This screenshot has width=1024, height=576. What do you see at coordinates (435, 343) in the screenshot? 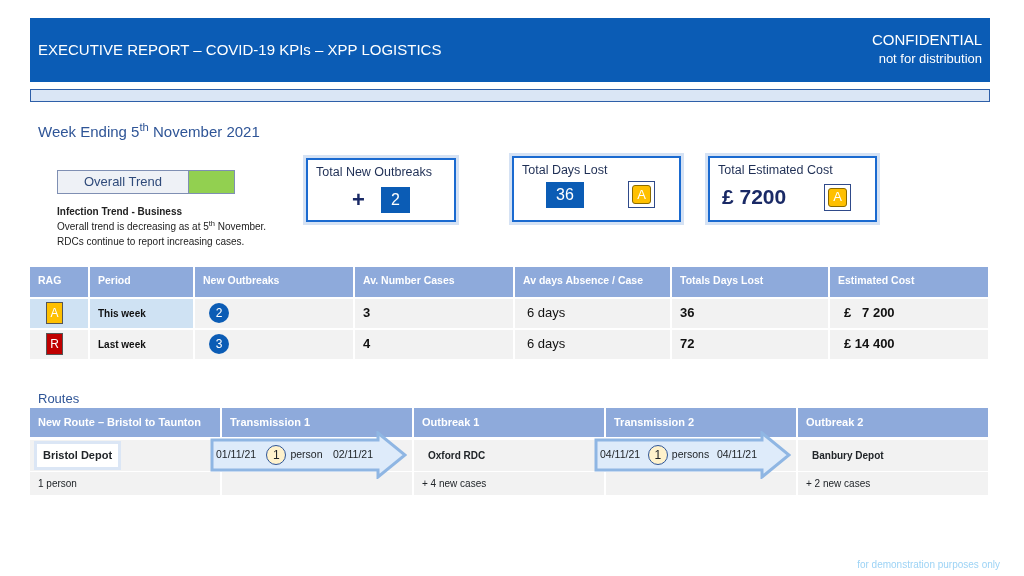
I see `table-cell: 4` at bounding box center [435, 343].